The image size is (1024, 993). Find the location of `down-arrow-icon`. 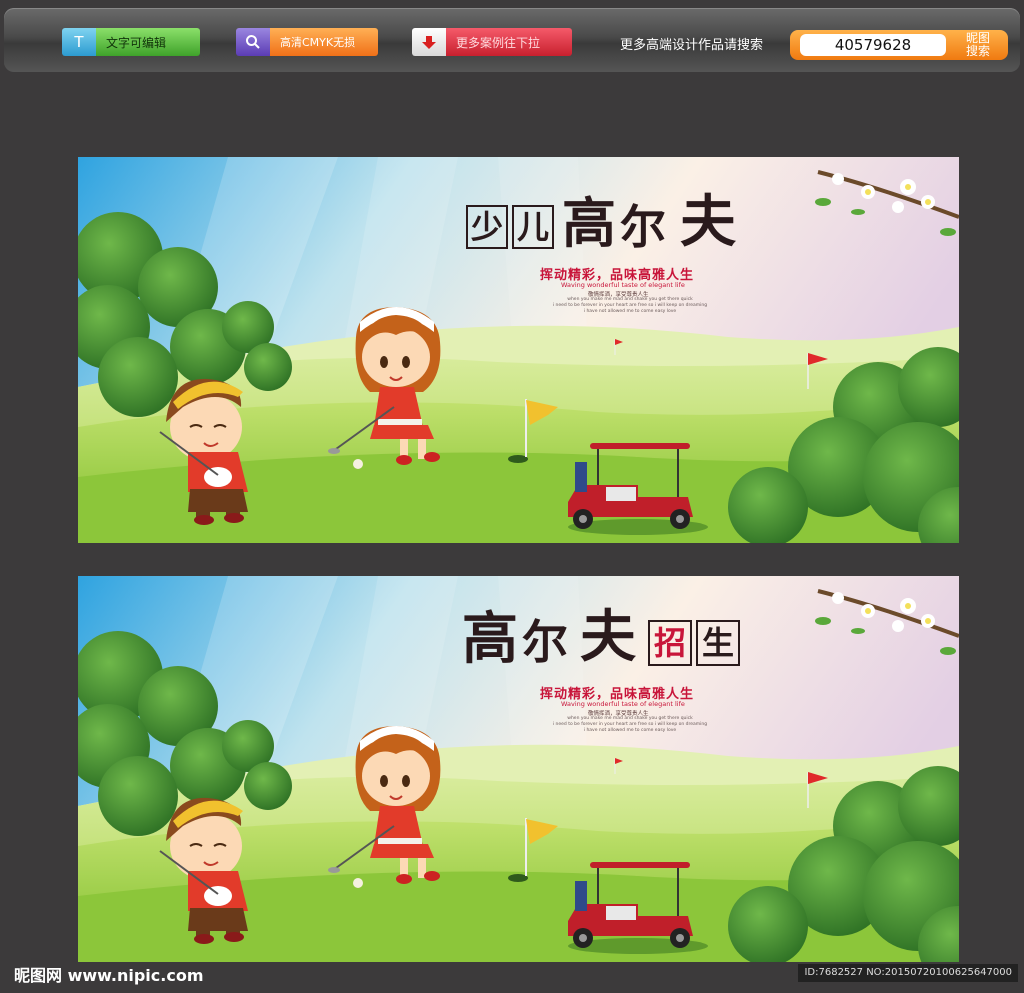

down-arrow-icon is located at coordinates (429, 42).